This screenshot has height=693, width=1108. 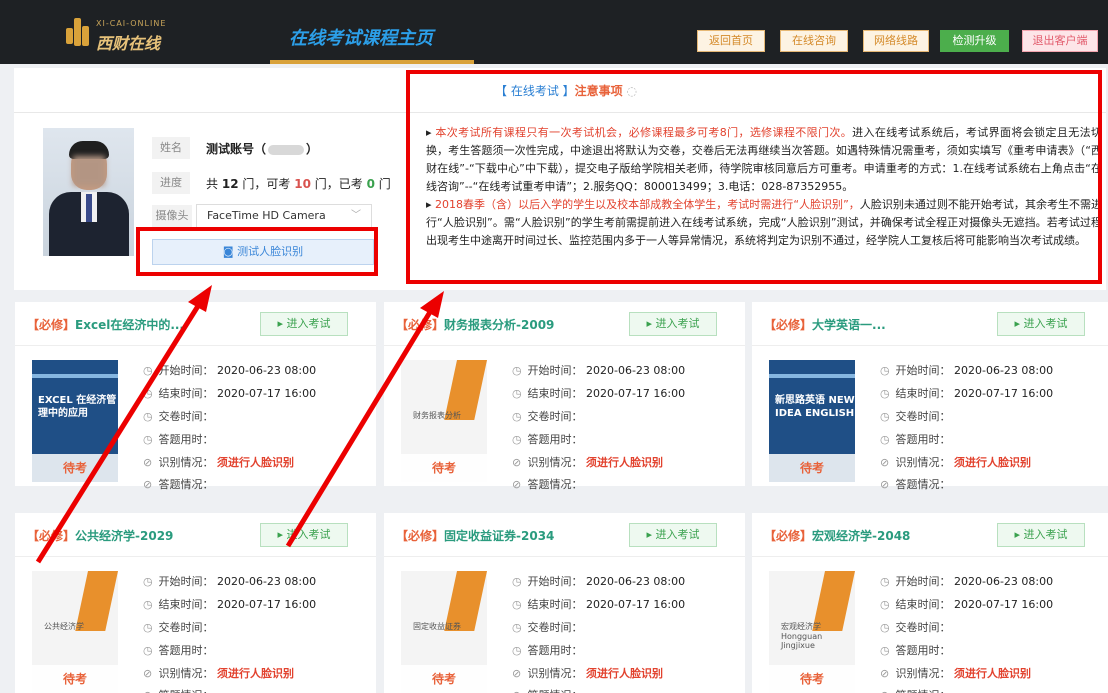 What do you see at coordinates (1060, 41) in the screenshot?
I see `exit-client-button: 退出客户端` at bounding box center [1060, 41].